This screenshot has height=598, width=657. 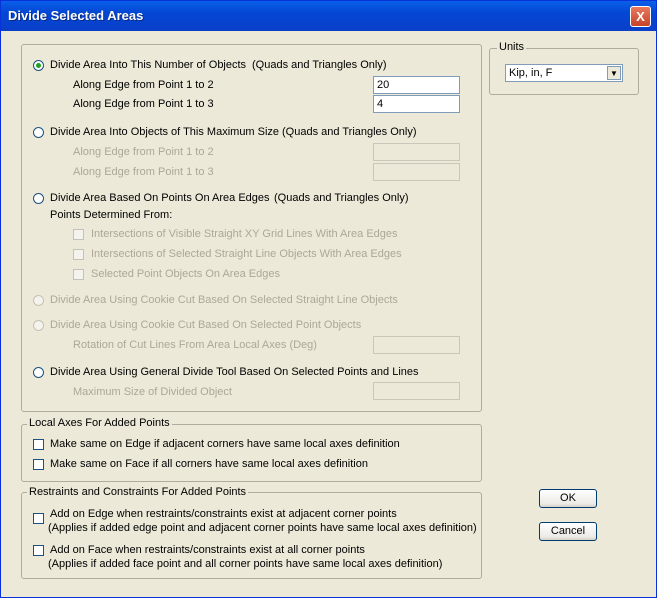 I want to click on max-divided-size-input, so click(x=416, y=391).